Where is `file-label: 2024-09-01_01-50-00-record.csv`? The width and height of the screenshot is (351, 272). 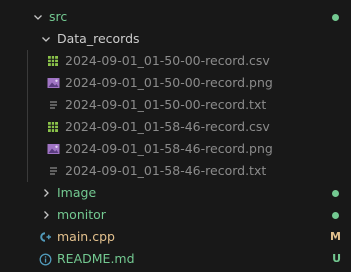 file-label: 2024-09-01_01-50-00-record.csv is located at coordinates (167, 60).